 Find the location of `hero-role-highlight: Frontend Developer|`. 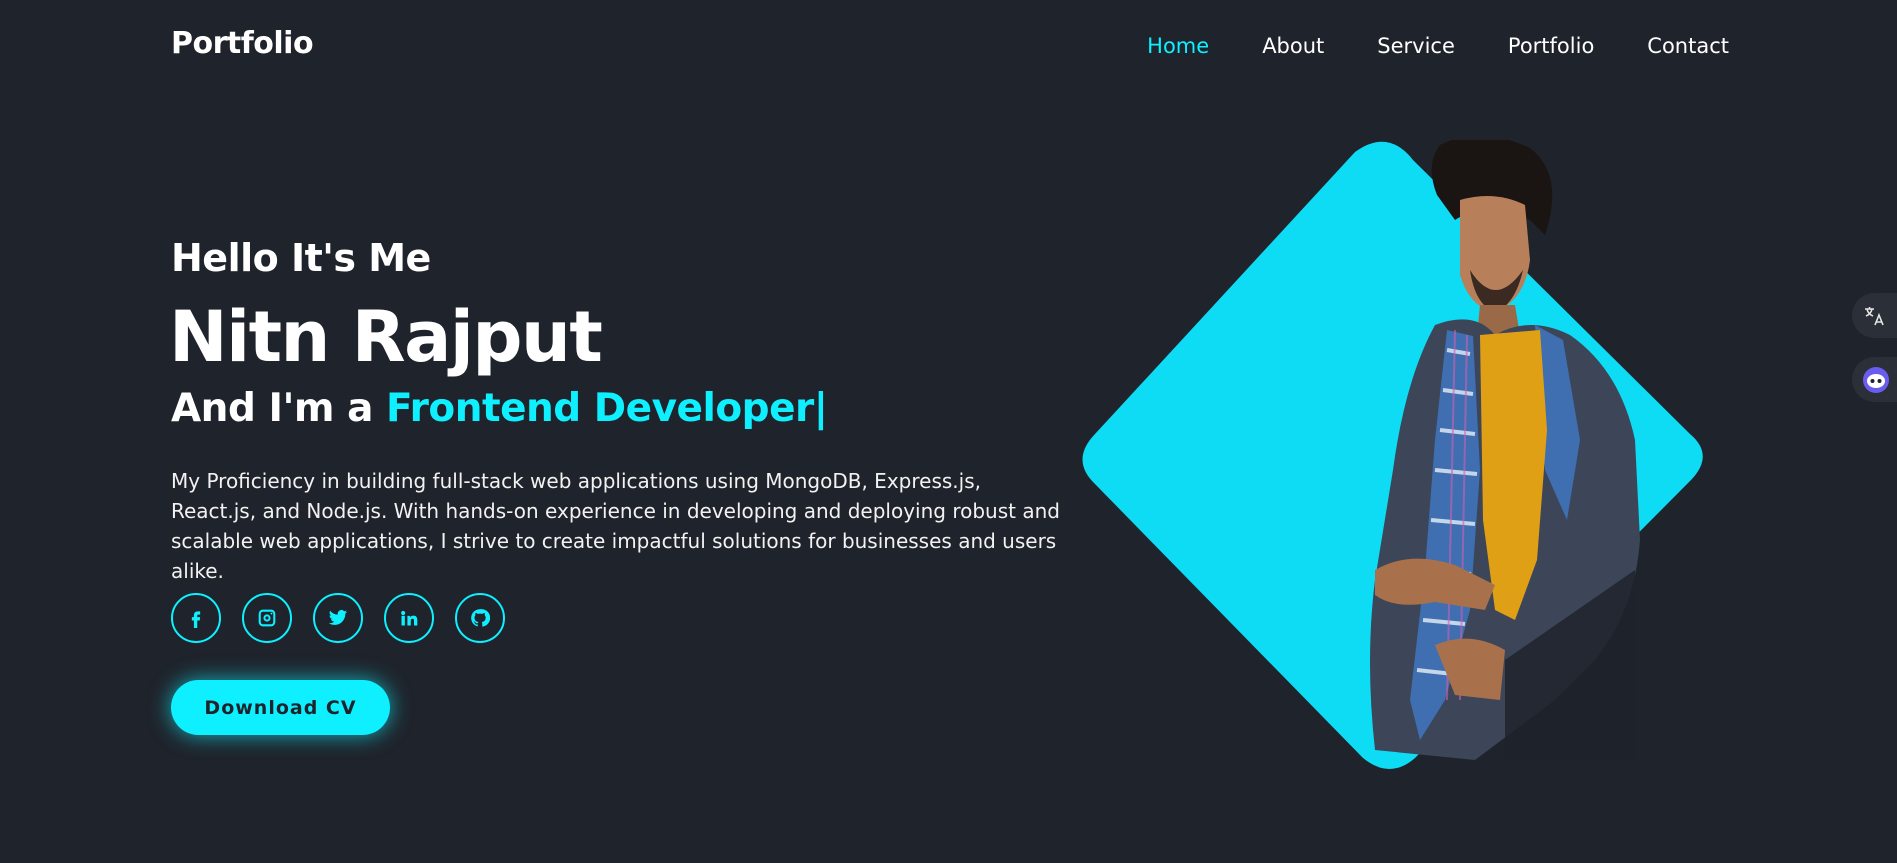

hero-role-highlight: Frontend Developer| is located at coordinates (607, 408).